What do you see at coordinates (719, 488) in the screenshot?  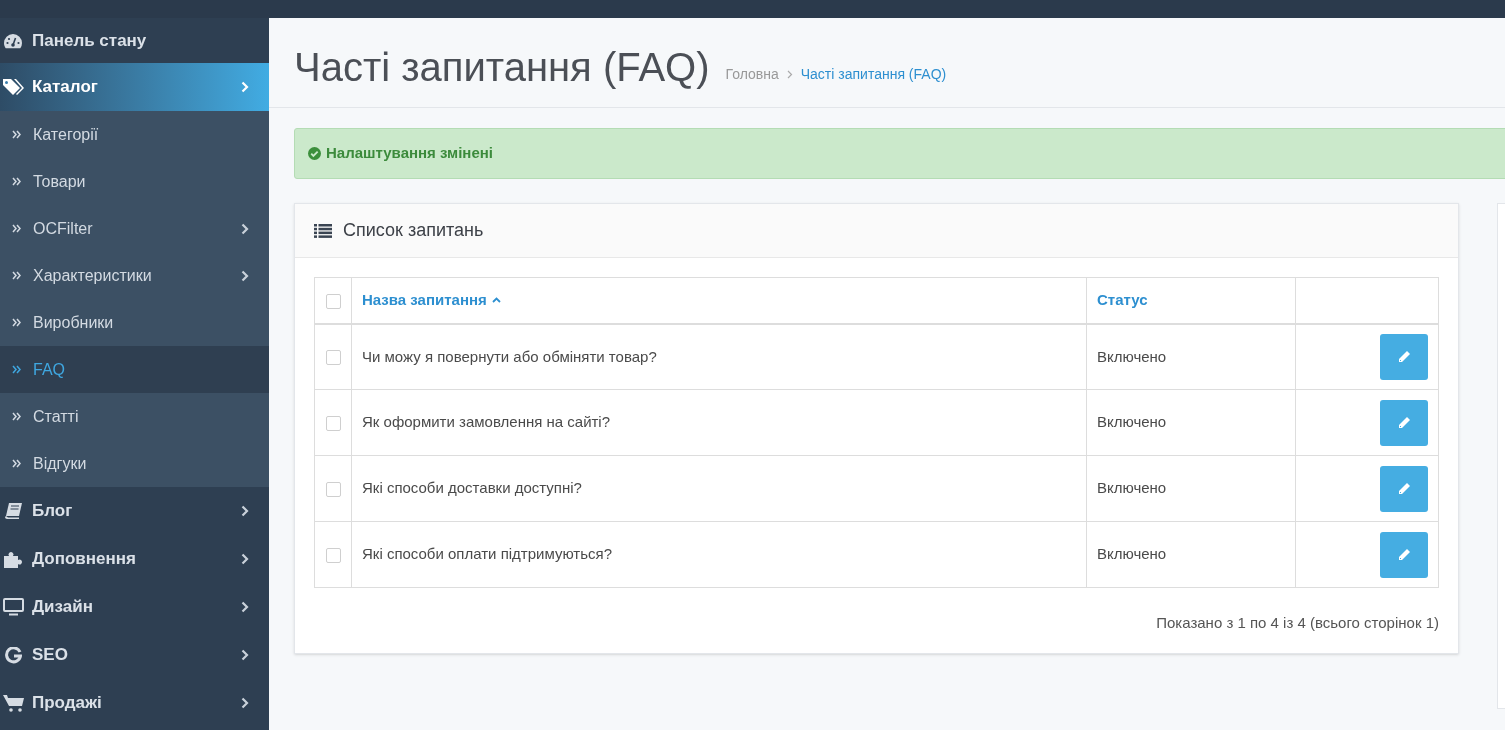 I see `question-cell: Які способи доставки доступні?` at bounding box center [719, 488].